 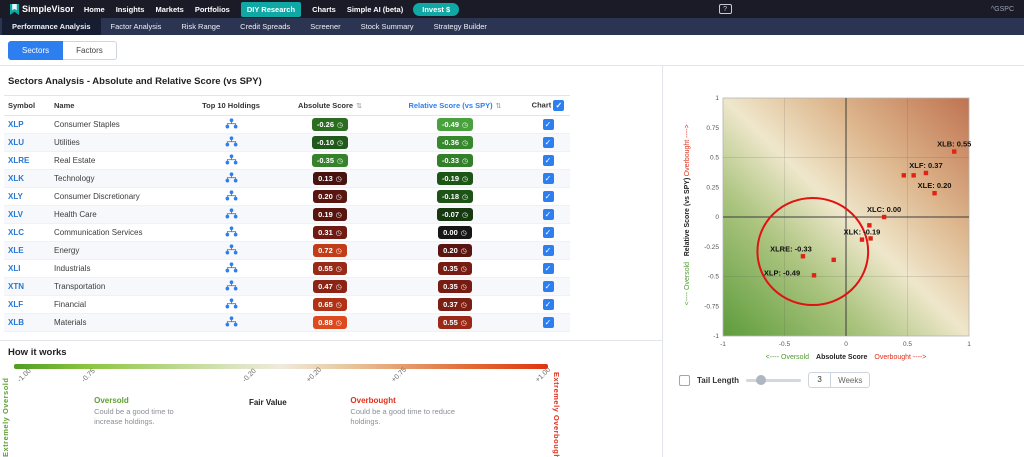 What do you see at coordinates (559, 105) in the screenshot?
I see `chart-select-all-checkbox: ✓` at bounding box center [559, 105].